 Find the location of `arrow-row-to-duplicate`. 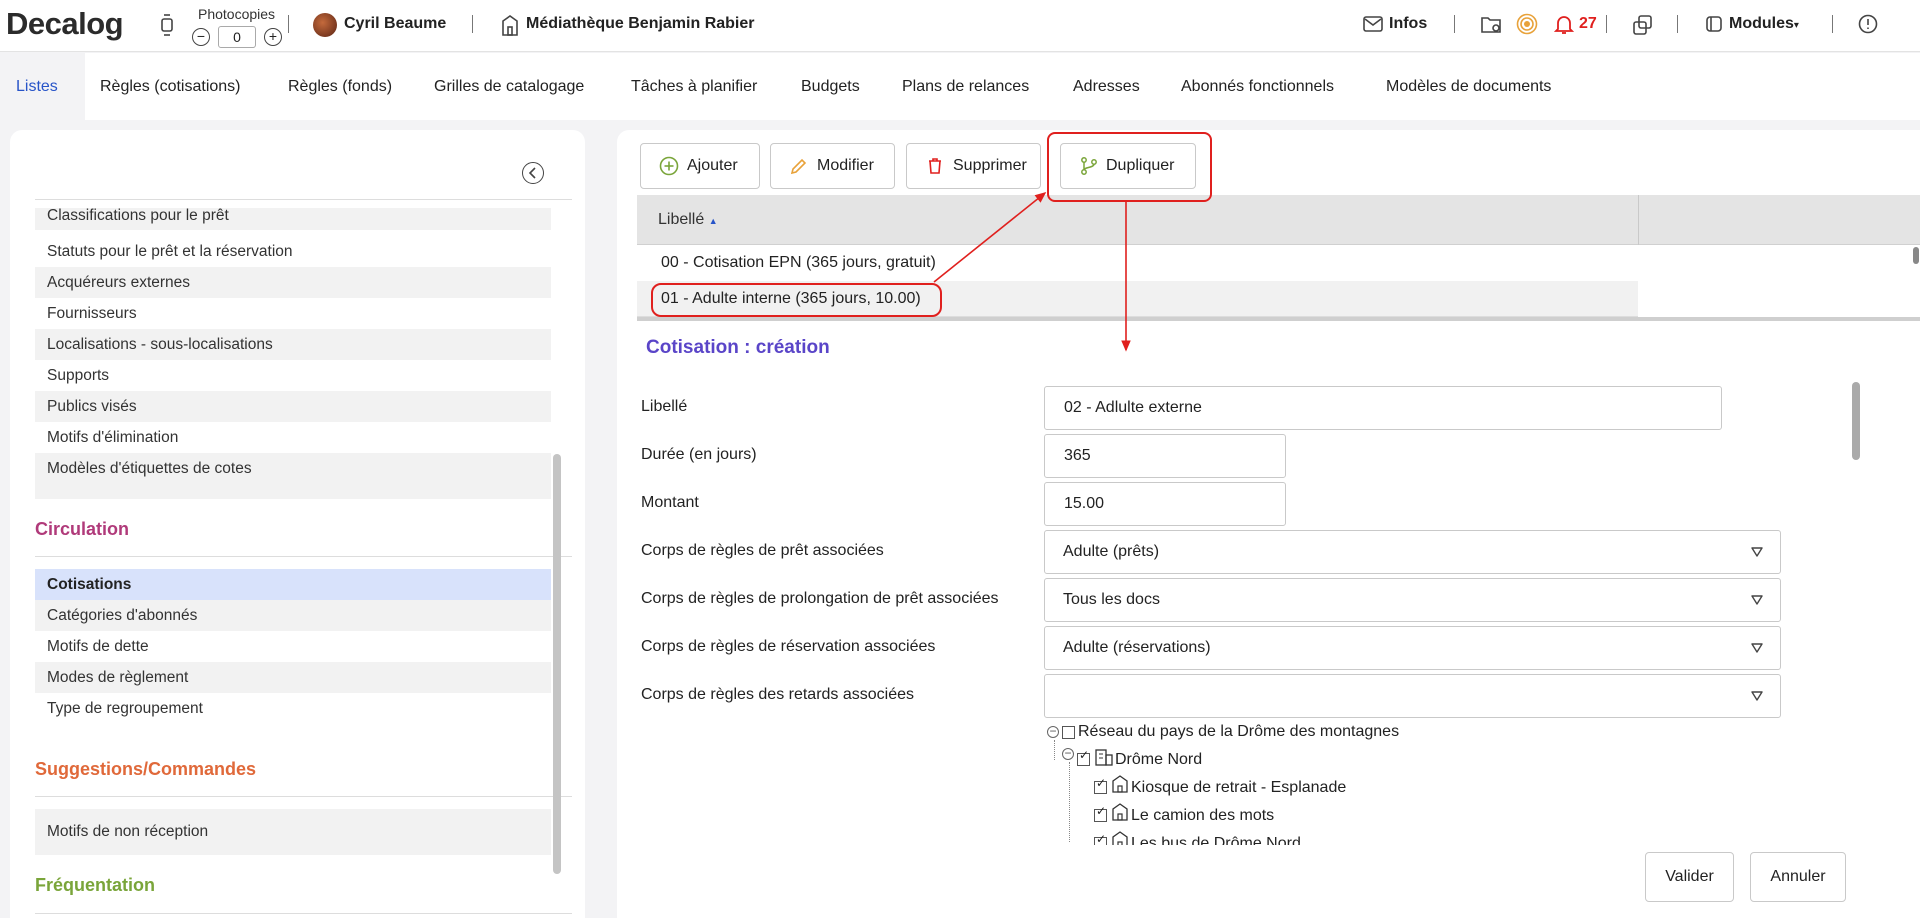

arrow-row-to-duplicate is located at coordinates (990, 237).